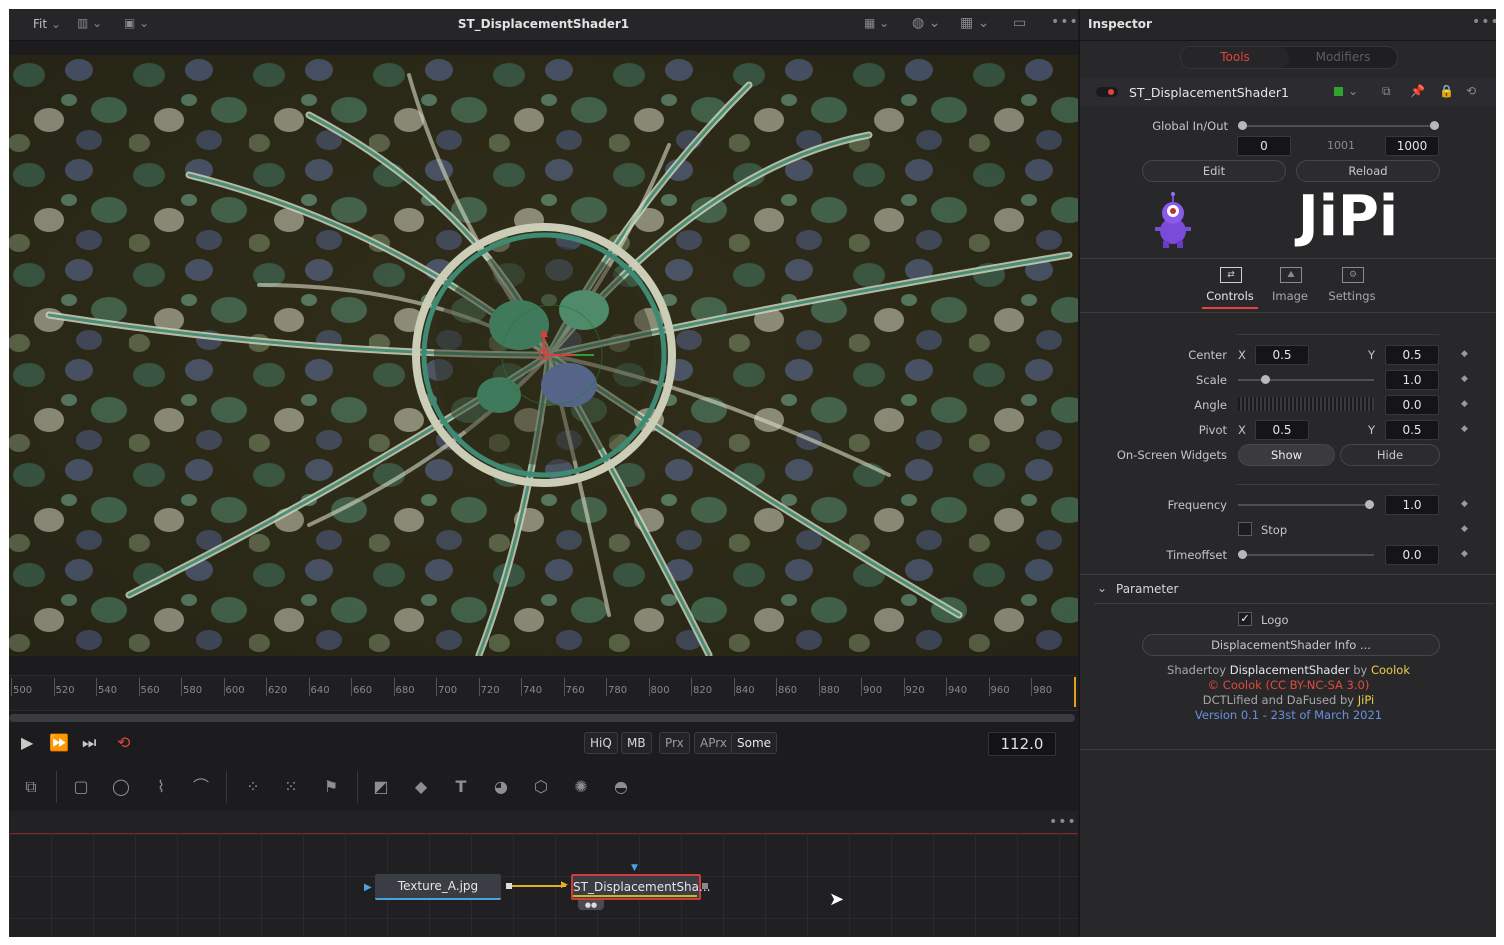 The height and width of the screenshot is (945, 1504). I want to click on particle-style-icon: ⚑, so click(331, 787).